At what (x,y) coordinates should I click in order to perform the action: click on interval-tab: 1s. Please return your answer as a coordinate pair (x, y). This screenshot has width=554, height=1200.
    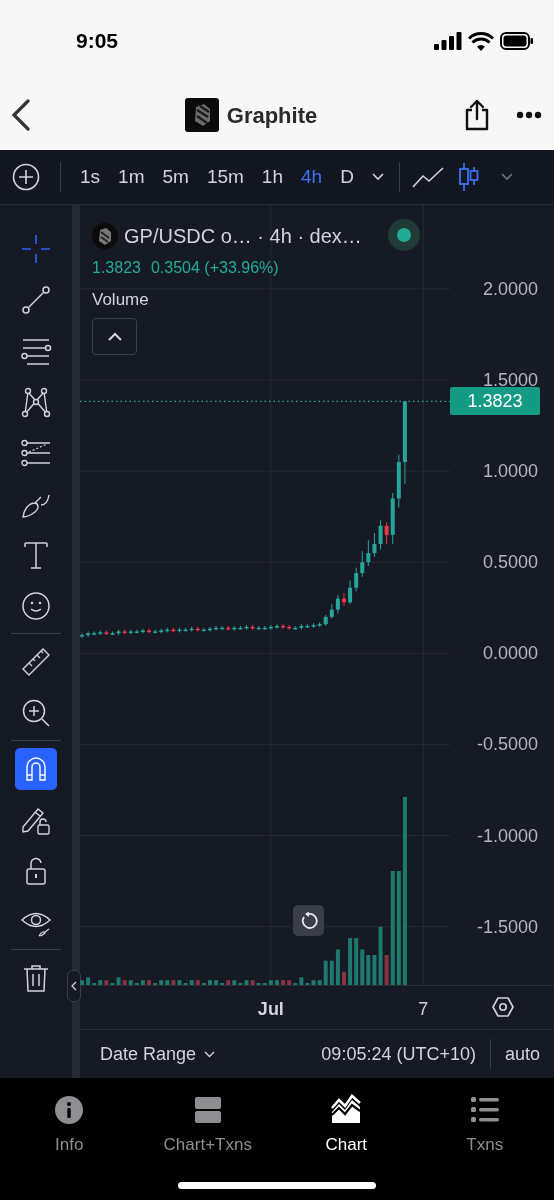
    Looking at the image, I should click on (90, 177).